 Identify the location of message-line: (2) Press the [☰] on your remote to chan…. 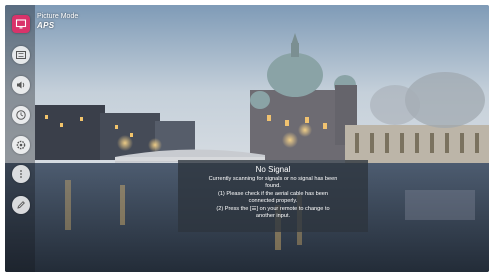
(273, 208).